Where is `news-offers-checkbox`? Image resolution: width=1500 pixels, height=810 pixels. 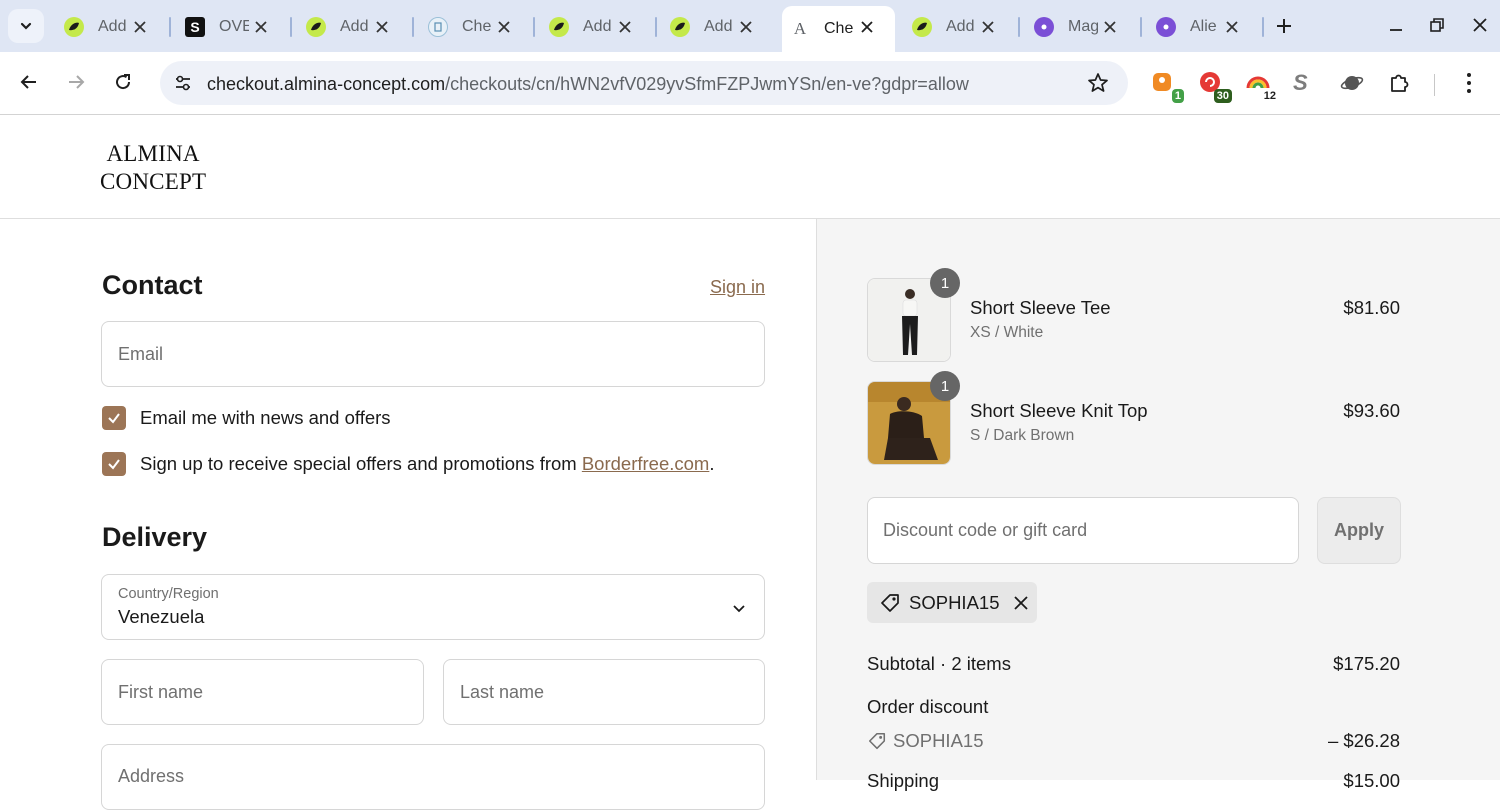 news-offers-checkbox is located at coordinates (114, 418).